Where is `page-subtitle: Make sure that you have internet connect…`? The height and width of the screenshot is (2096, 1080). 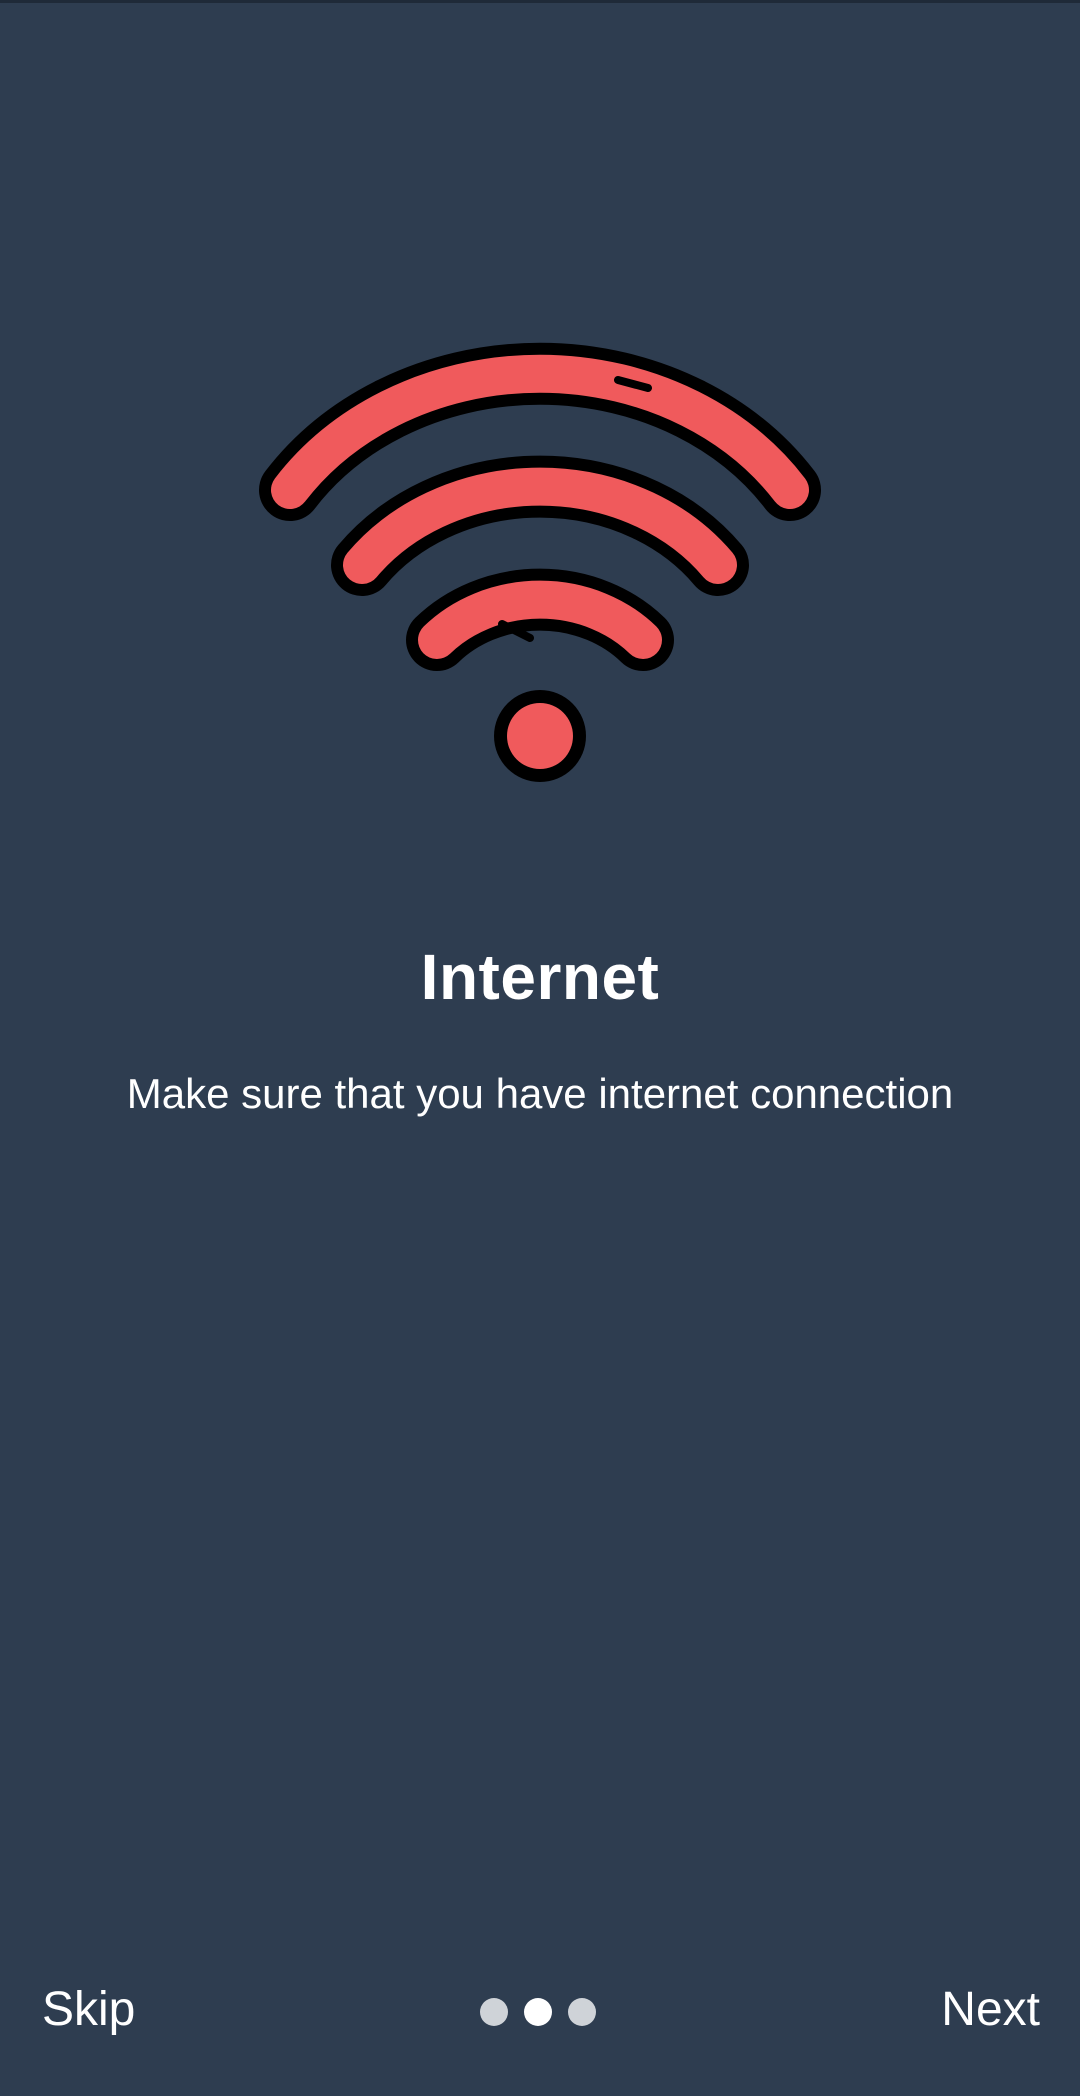 page-subtitle: Make sure that you have internet connect… is located at coordinates (540, 1093).